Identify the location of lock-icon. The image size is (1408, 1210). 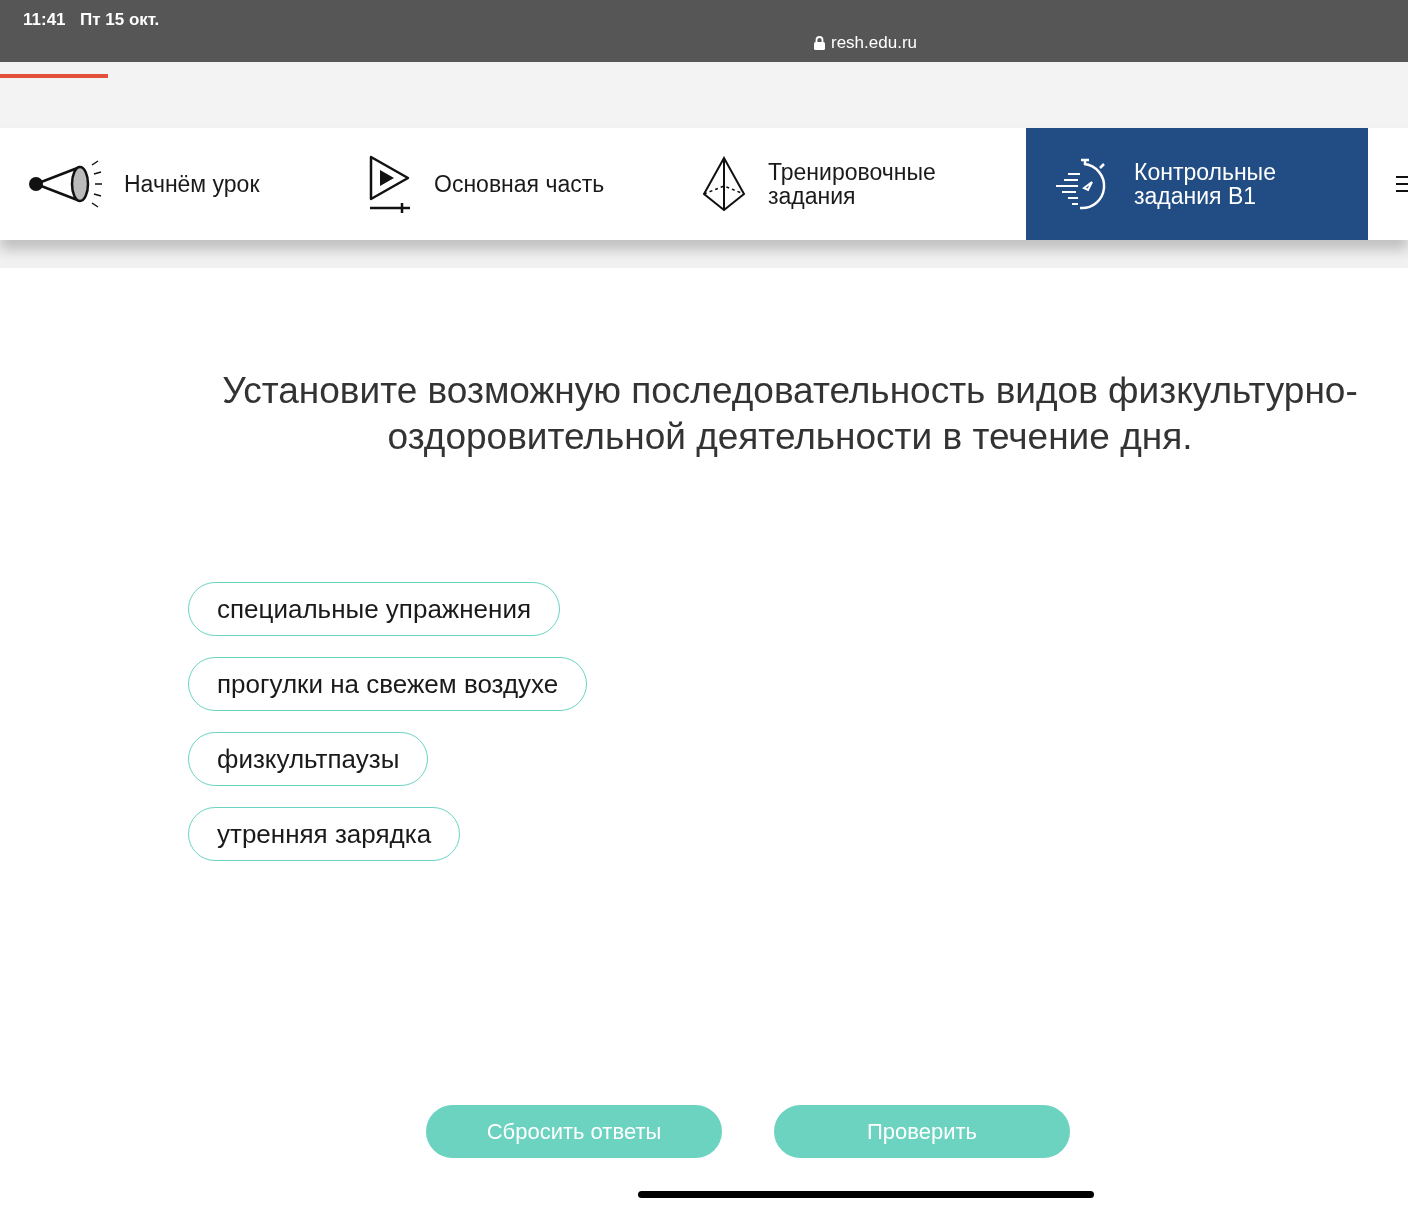
(819, 42).